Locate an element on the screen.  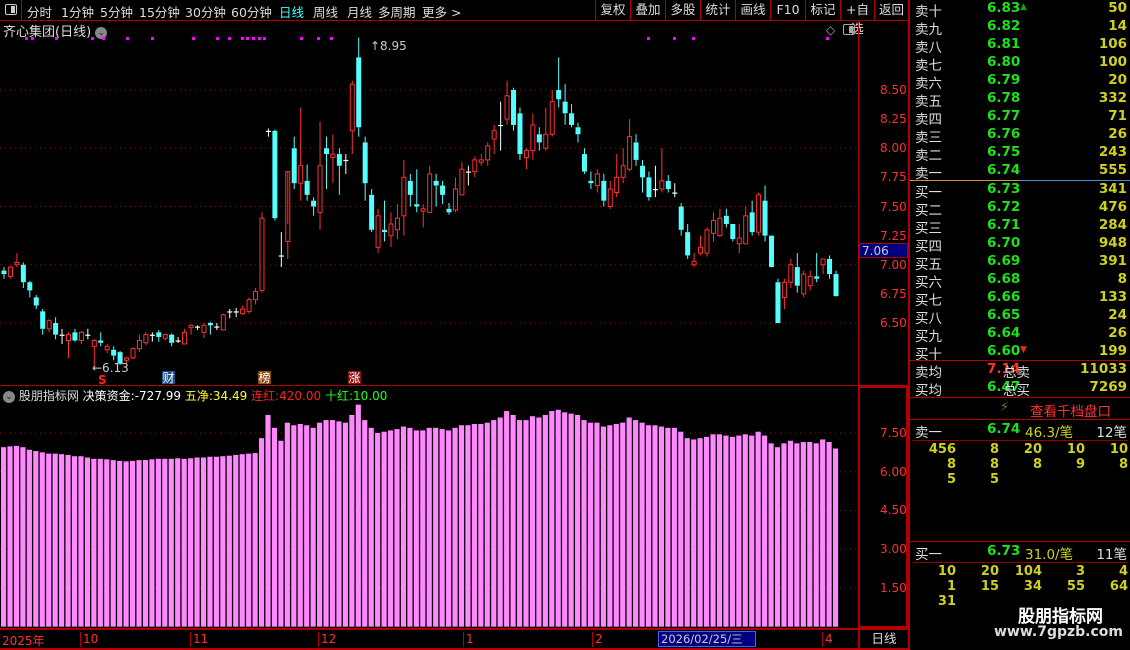
toolbar-button: +自选 is located at coordinates (857, 18).